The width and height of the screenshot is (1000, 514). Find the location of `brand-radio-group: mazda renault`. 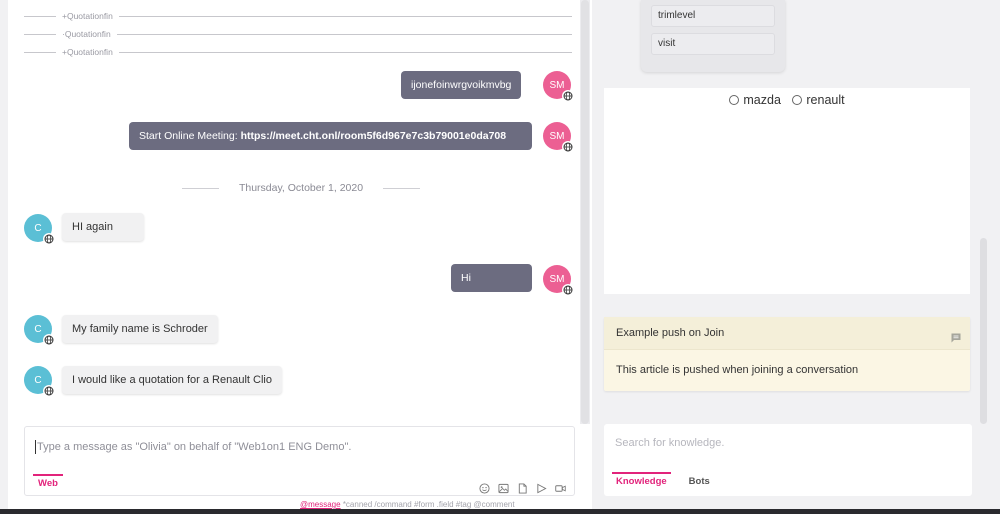

brand-radio-group: mazda renault is located at coordinates (787, 100).